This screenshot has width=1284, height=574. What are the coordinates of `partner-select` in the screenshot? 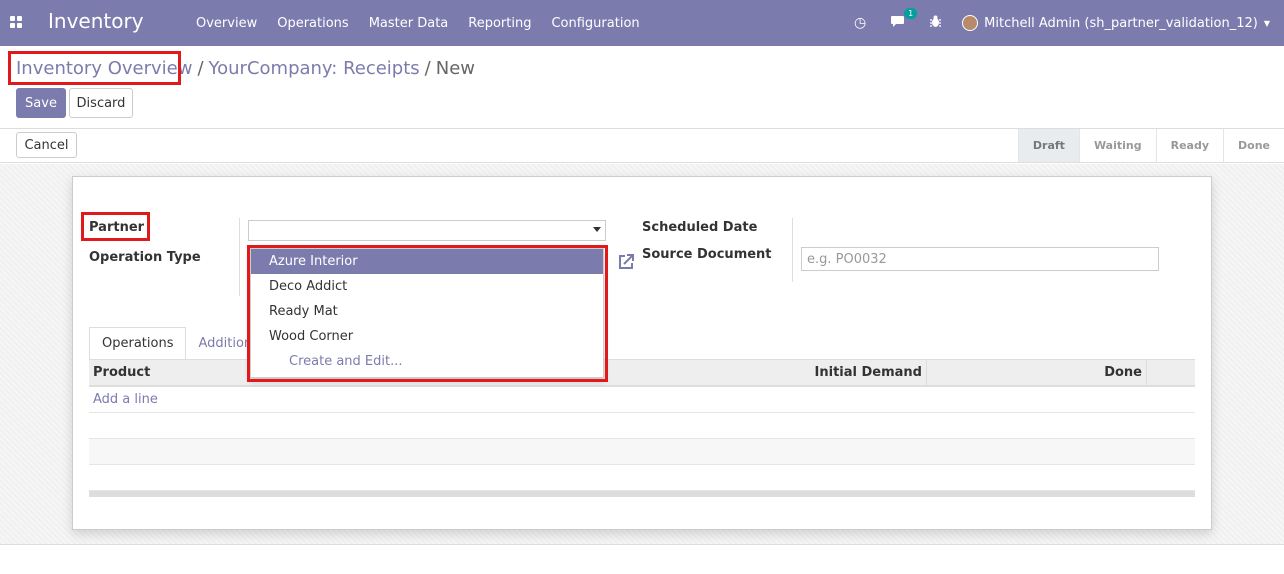 It's located at (427, 230).